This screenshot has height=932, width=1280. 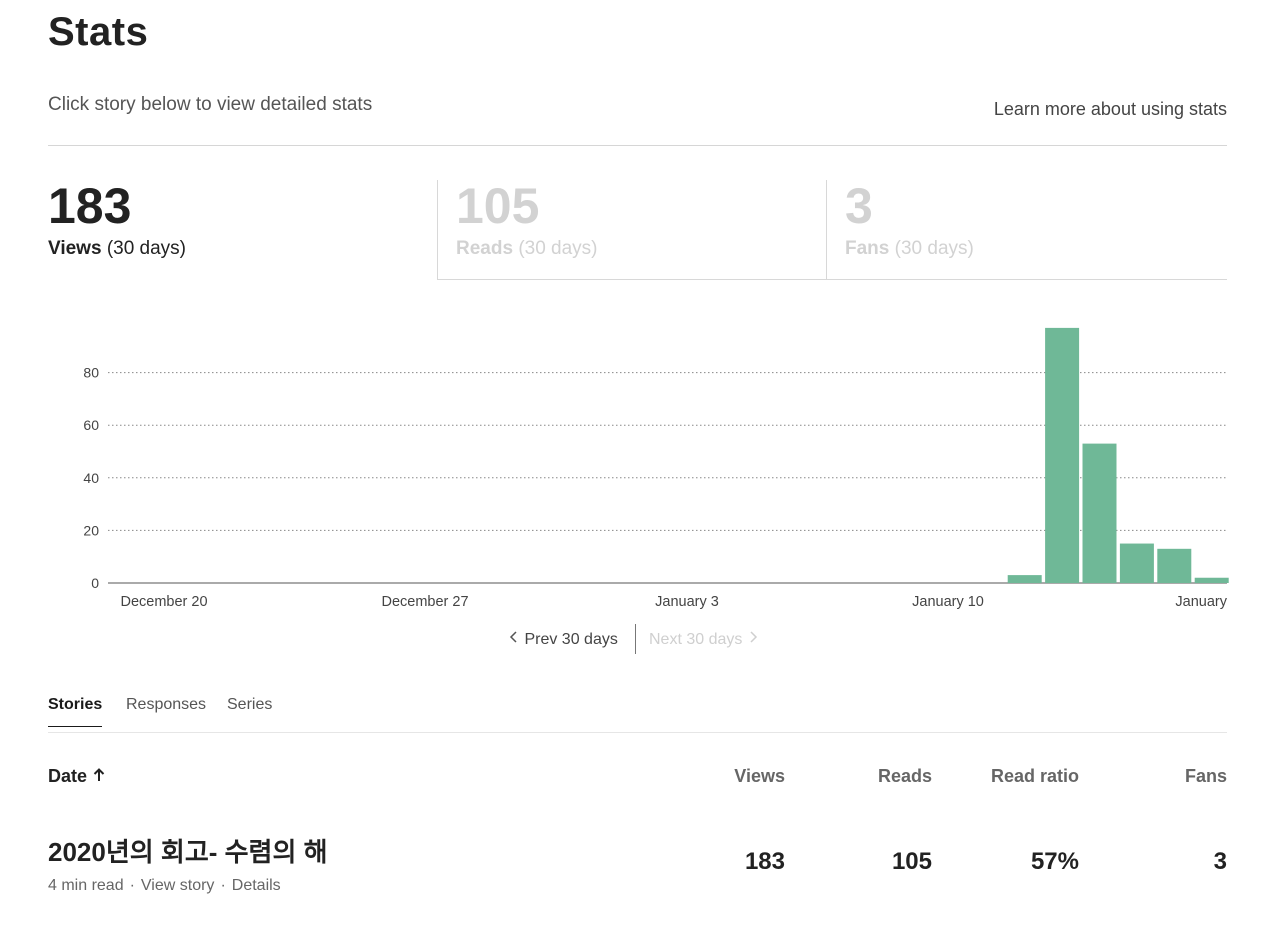 I want to click on metric-fans-value: 3, so click(x=859, y=206).